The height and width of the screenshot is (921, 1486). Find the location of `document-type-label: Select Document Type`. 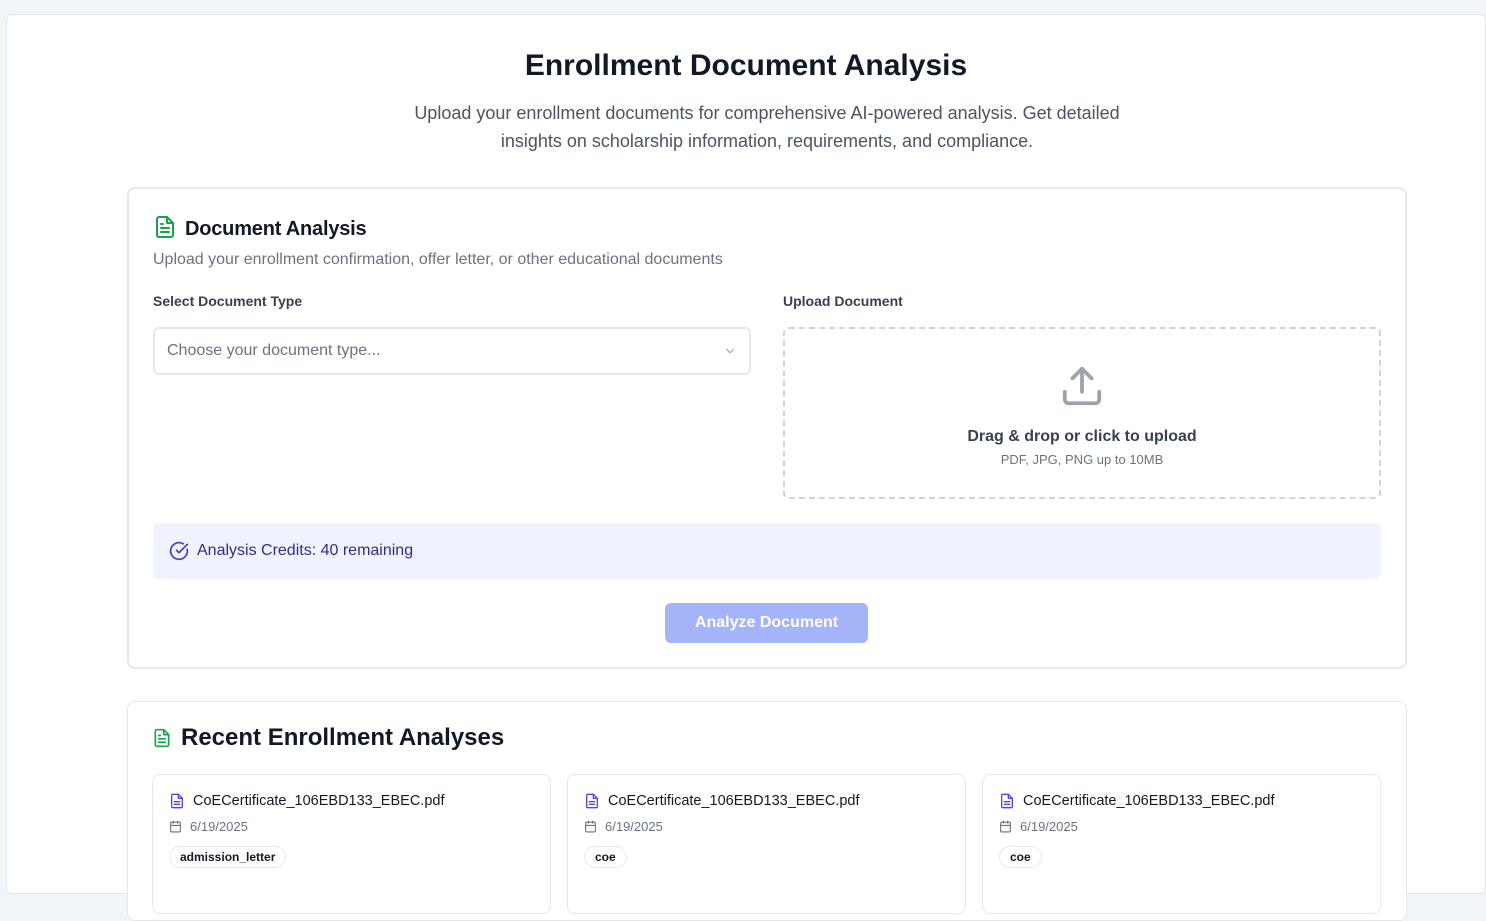

document-type-label: Select Document Type is located at coordinates (228, 301).